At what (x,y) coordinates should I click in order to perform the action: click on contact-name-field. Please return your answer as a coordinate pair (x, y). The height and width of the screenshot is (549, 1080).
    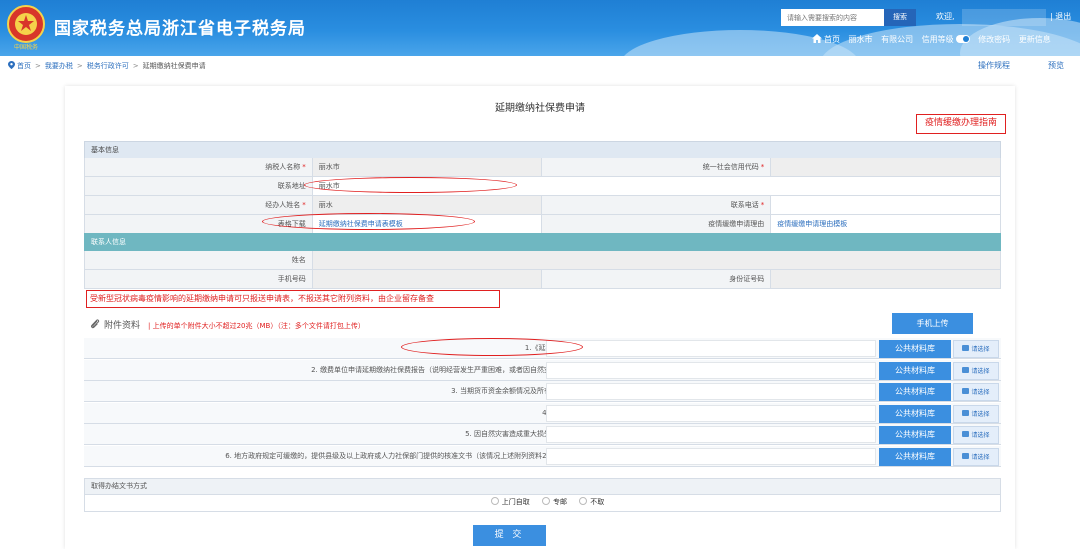
    Looking at the image, I should click on (656, 260).